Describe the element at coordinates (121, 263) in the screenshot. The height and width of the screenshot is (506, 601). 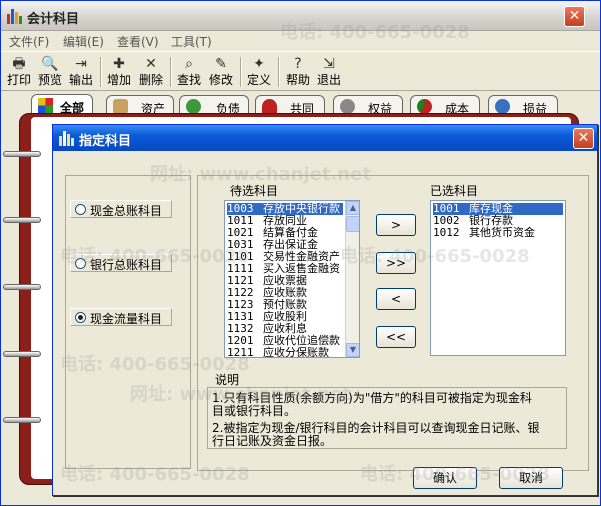
I see `radio-bank-ledger: 银行总账科目` at that location.